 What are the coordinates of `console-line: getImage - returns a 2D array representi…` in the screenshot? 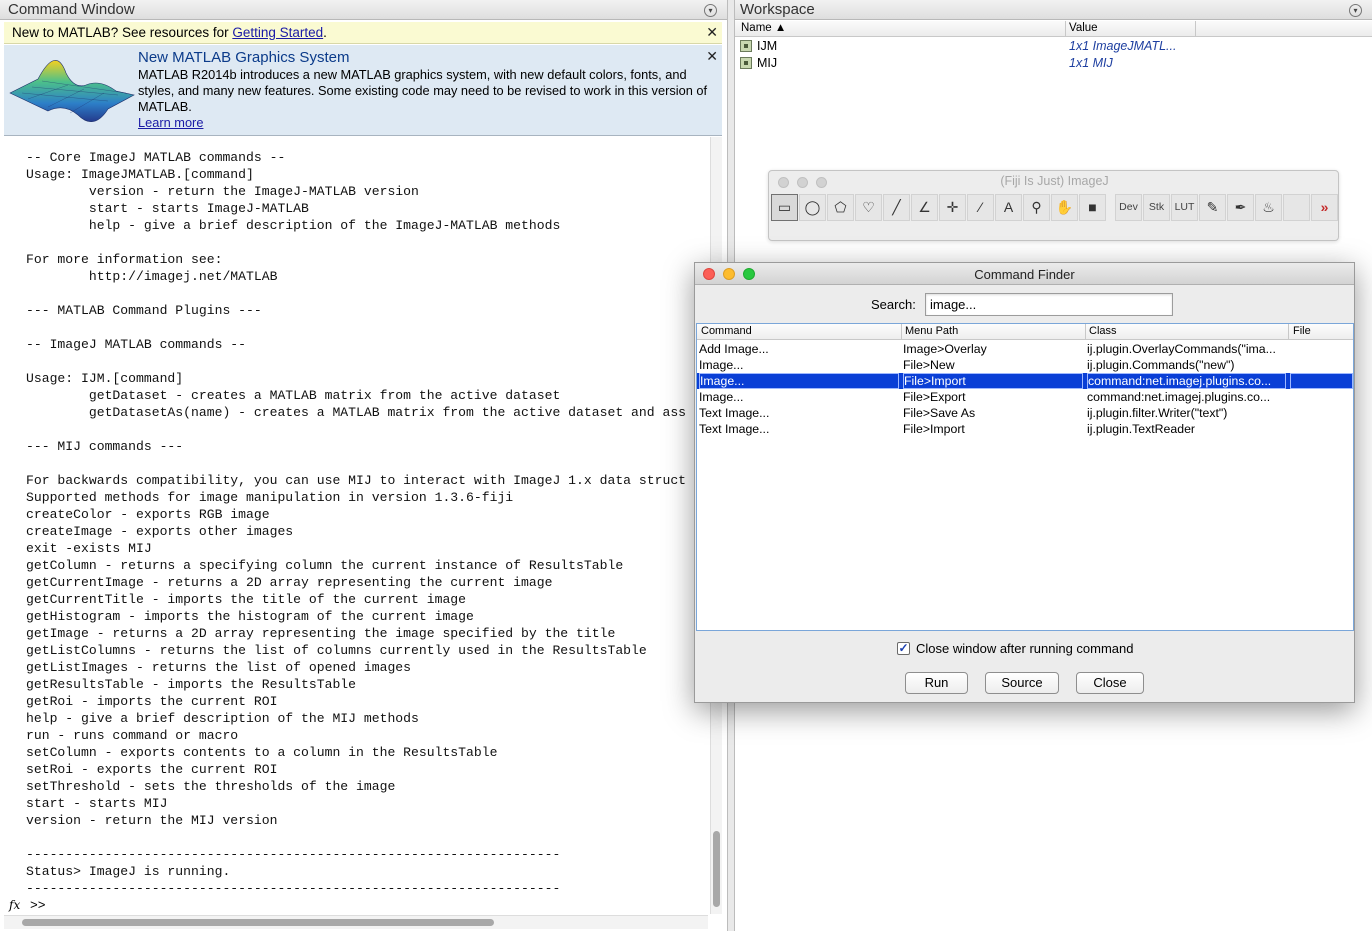 It's located at (321, 633).